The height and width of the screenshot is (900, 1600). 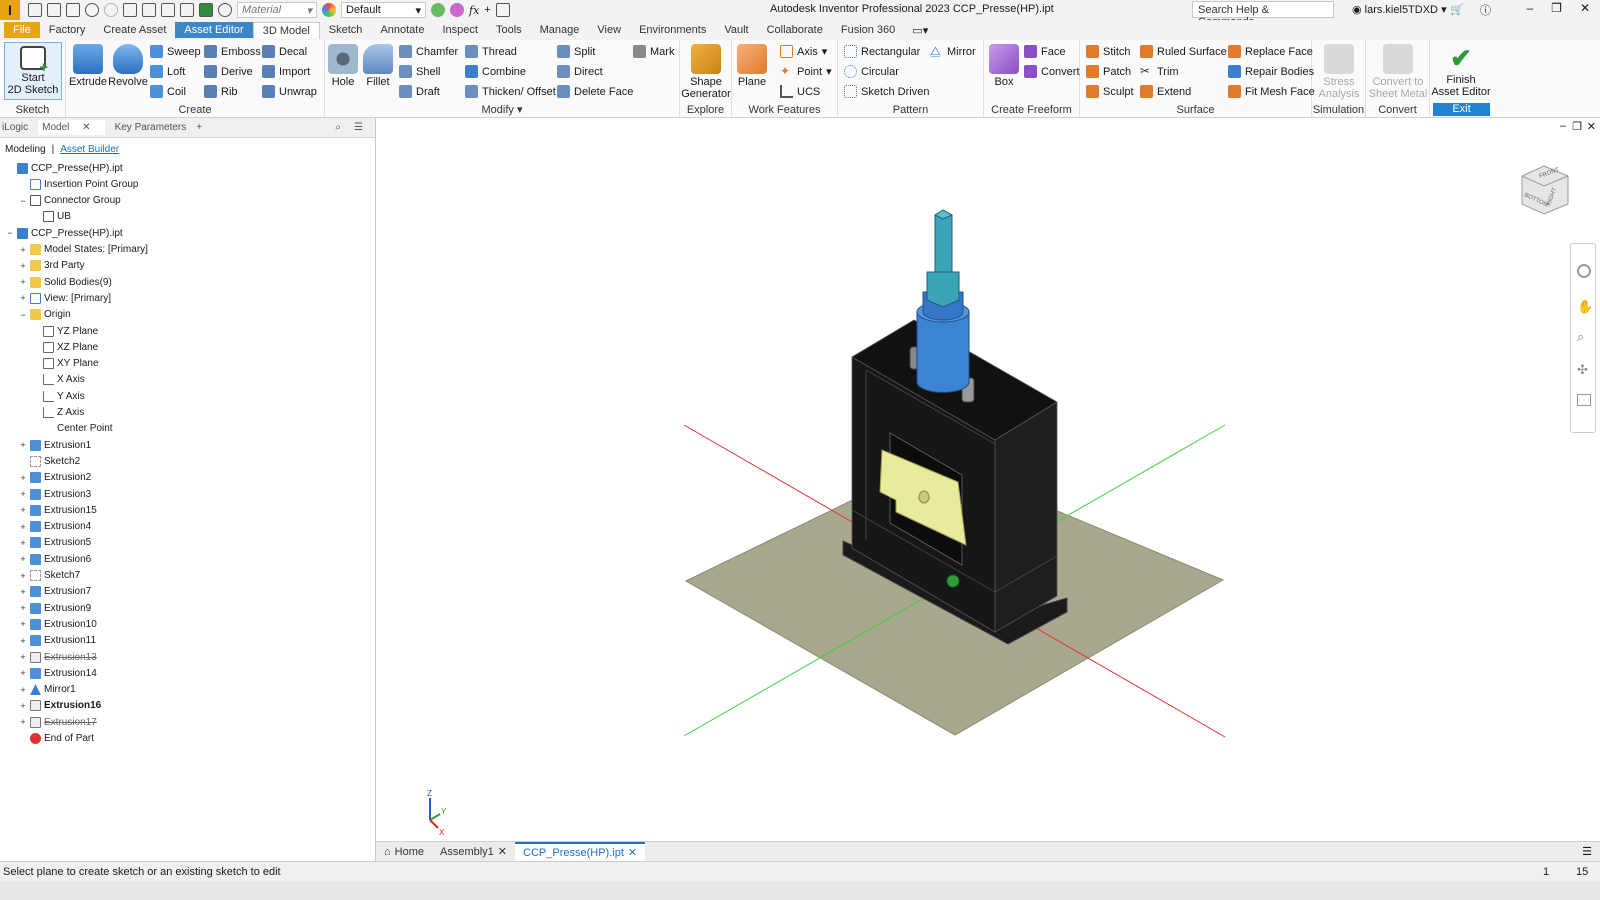 I want to click on tree-item: − Connector Group, so click(x=70, y=201).